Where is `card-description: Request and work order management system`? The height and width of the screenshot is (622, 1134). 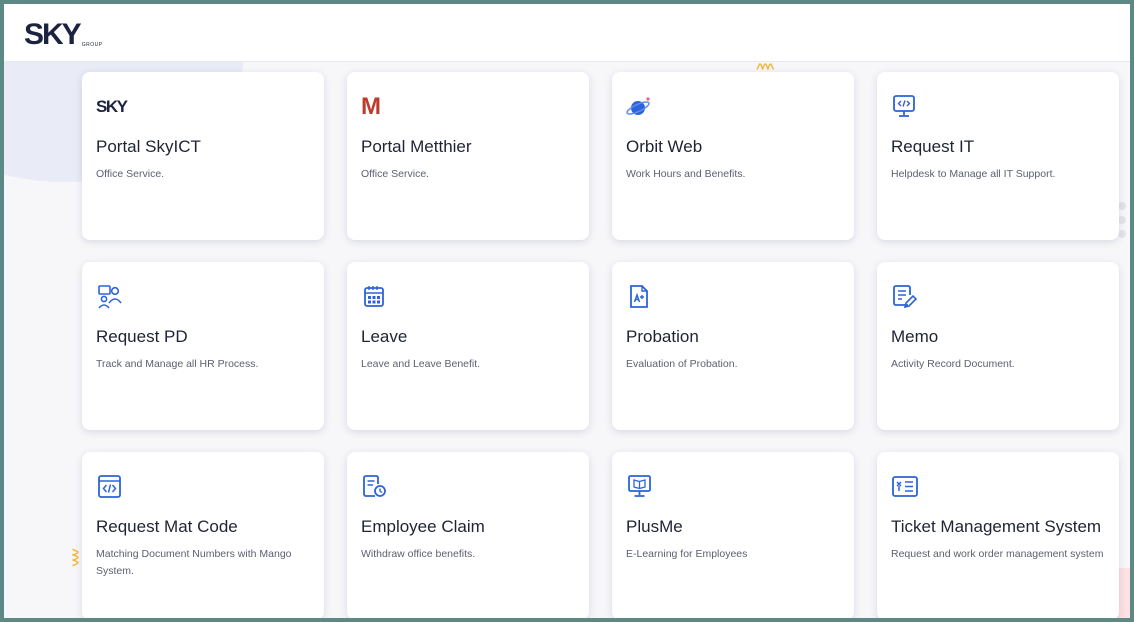
card-description: Request and work order management system is located at coordinates (997, 554).